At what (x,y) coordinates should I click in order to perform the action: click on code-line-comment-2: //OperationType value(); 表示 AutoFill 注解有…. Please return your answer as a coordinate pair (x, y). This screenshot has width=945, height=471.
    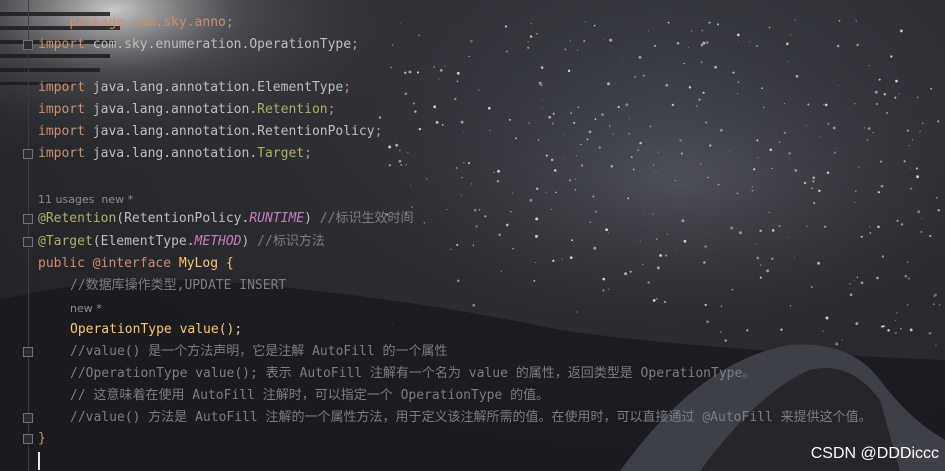
    Looking at the image, I should click on (412, 374).